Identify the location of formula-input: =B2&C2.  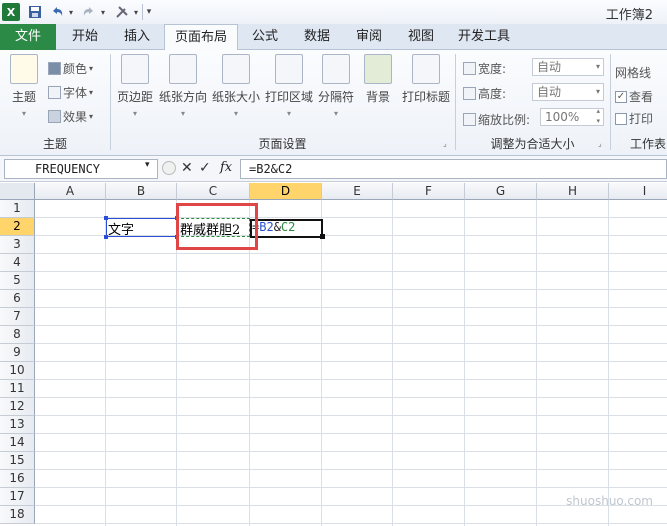
(453, 169).